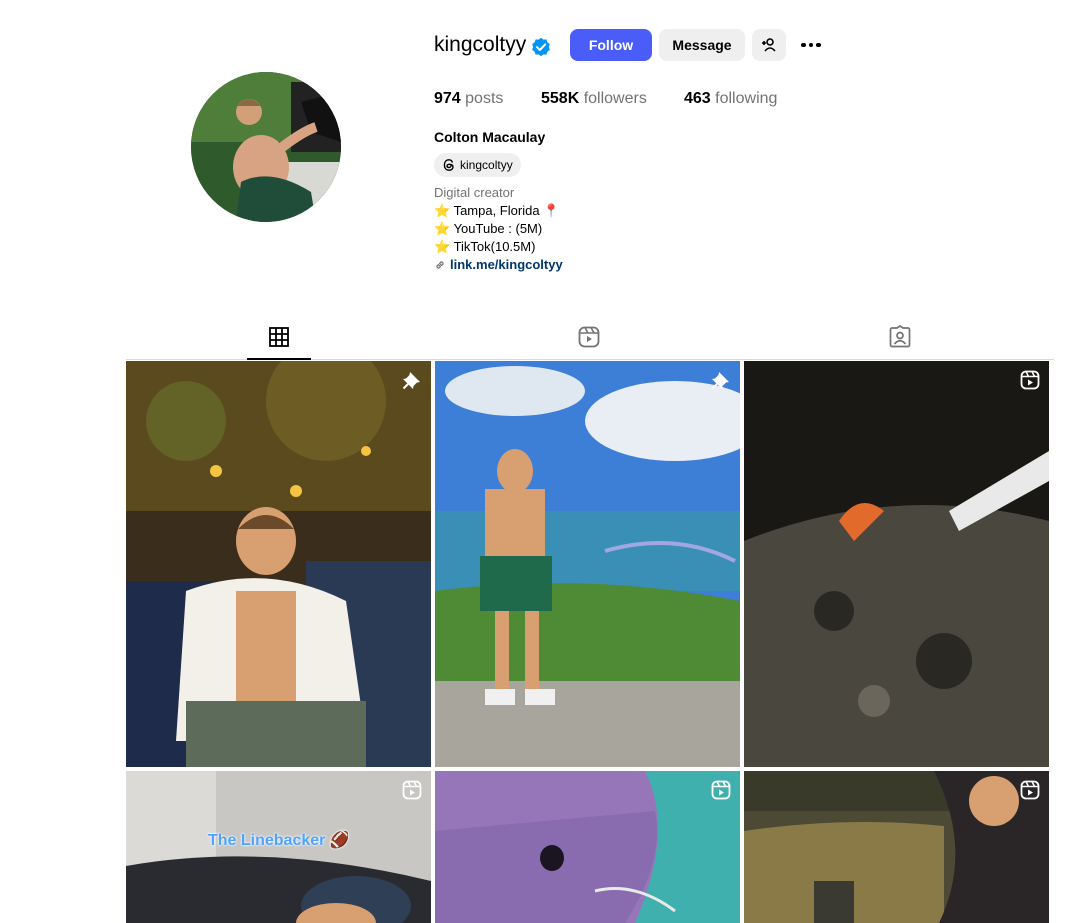 Image resolution: width=1080 pixels, height=923 pixels. I want to click on profile-external-link: link.me/kingcoltyy, so click(498, 265).